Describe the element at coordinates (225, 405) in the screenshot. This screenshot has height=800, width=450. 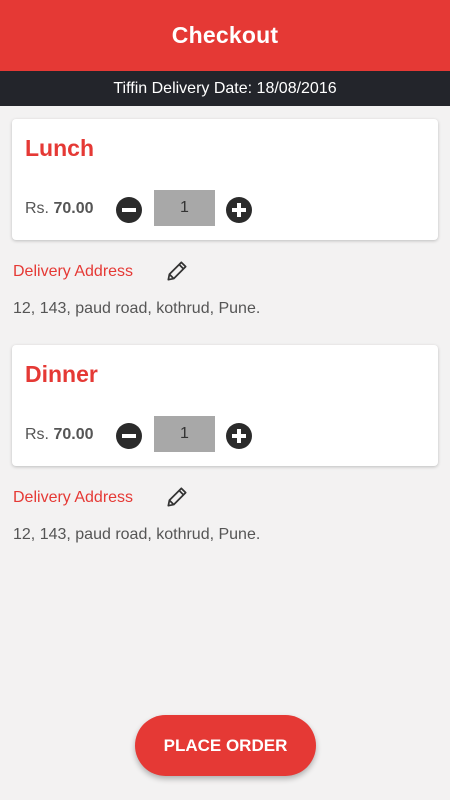
I see `order-card-dinner: Dinner Rs. 70.00 1` at that location.